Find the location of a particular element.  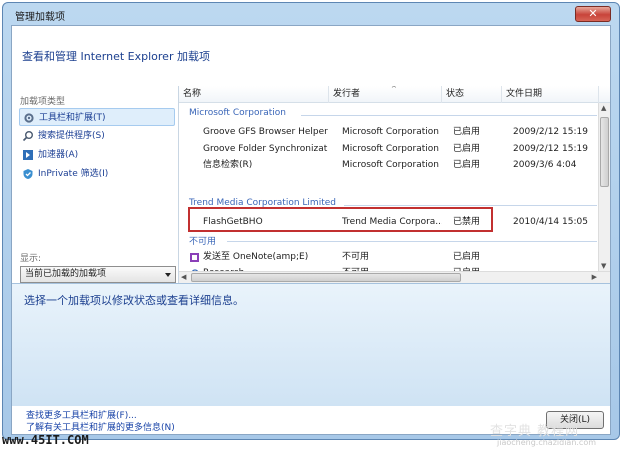

scroll-down-icon: ▼ is located at coordinates (603, 266).